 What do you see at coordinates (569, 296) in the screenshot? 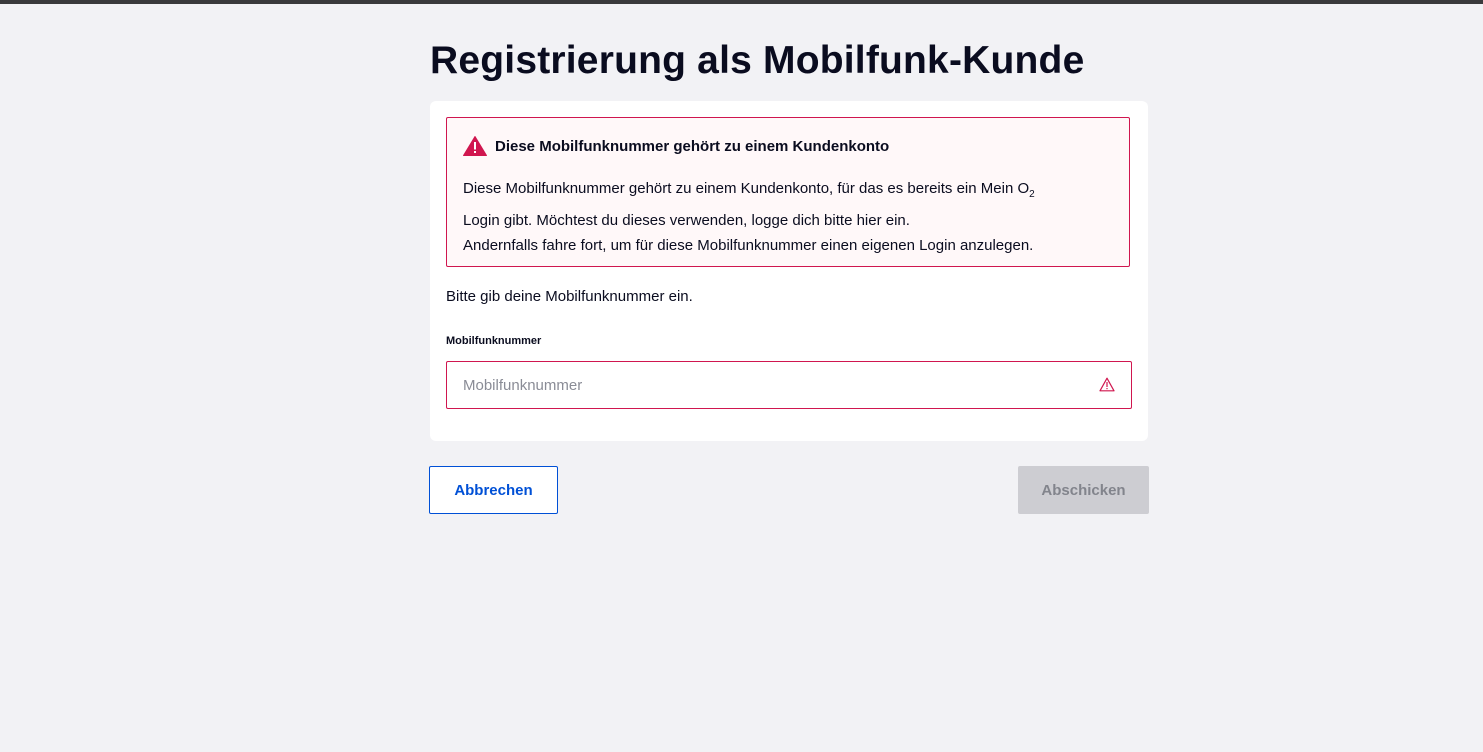
I see `form-intro-text: Bitte gib deine Mobilfunknummer ein.` at bounding box center [569, 296].